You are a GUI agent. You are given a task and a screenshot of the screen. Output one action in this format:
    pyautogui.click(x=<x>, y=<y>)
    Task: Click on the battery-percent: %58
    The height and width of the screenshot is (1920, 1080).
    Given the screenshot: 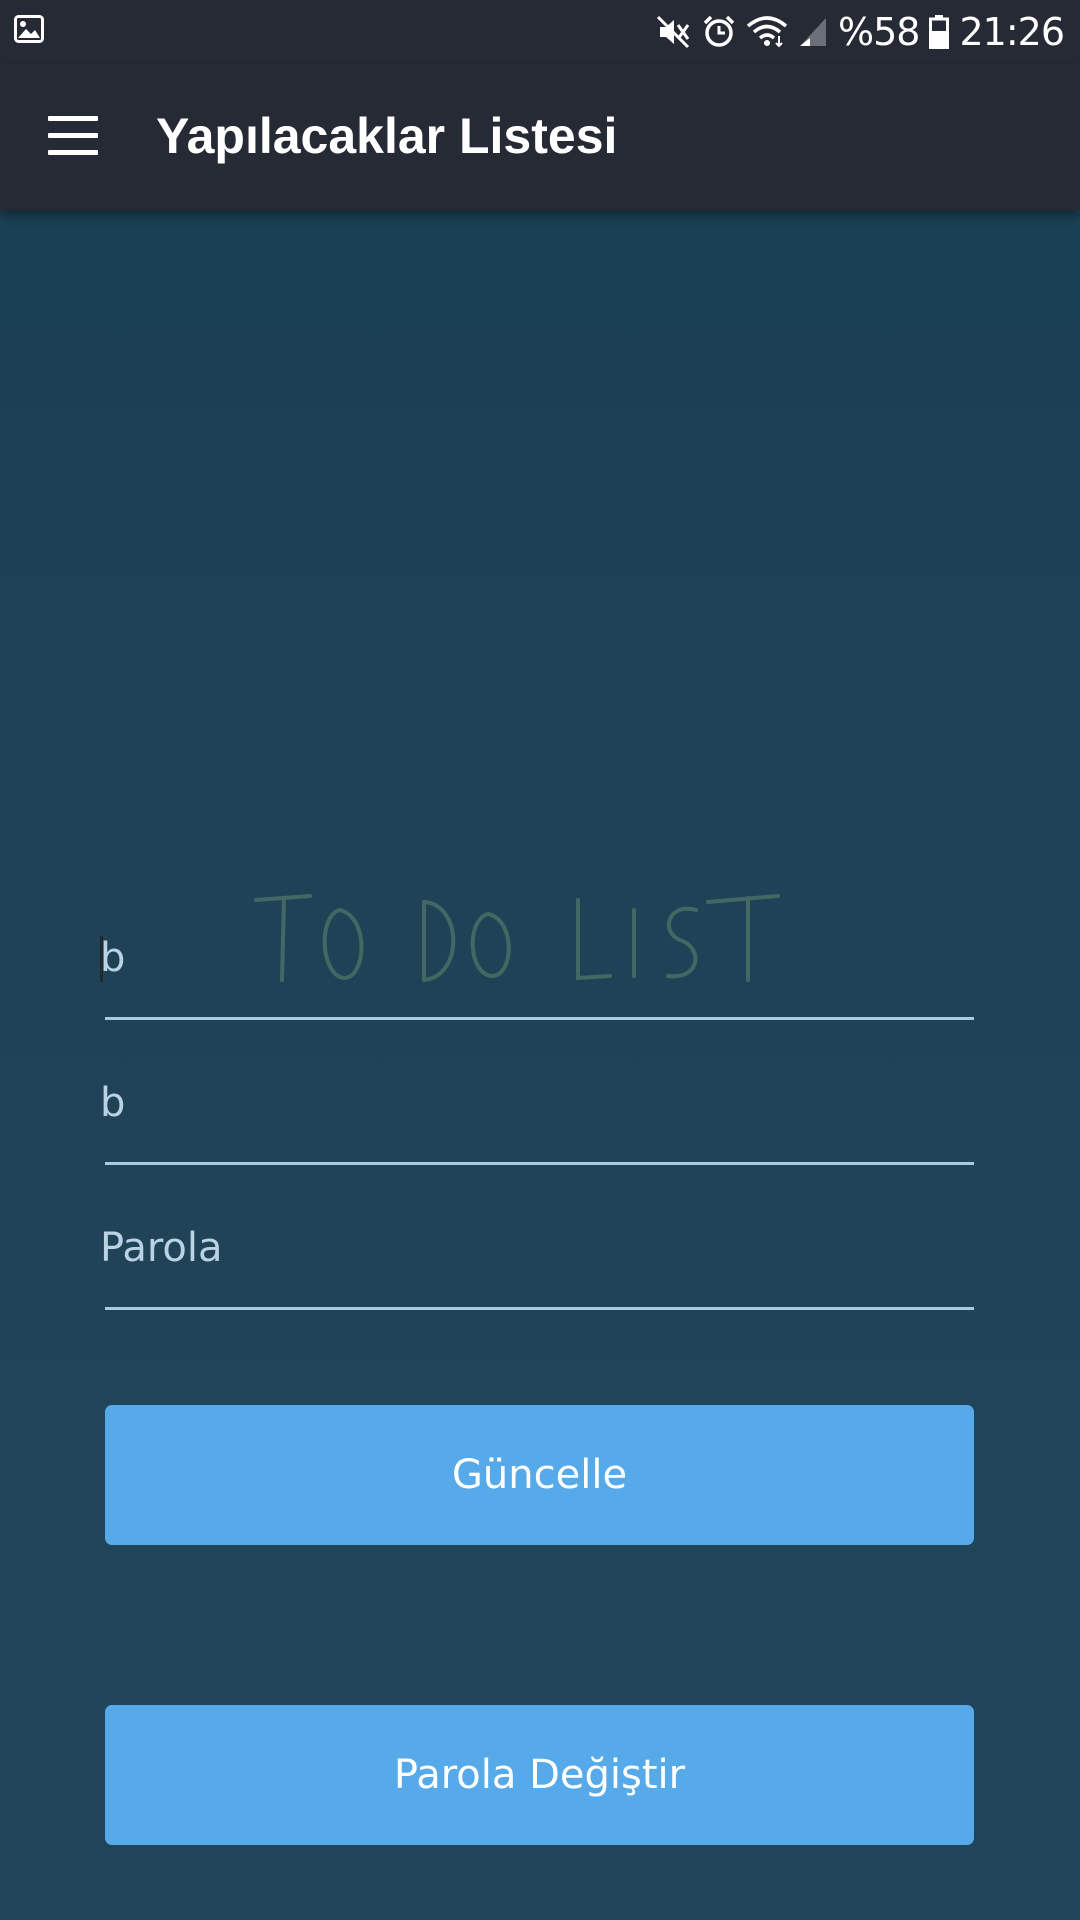 What is the action you would take?
    pyautogui.click(x=879, y=32)
    